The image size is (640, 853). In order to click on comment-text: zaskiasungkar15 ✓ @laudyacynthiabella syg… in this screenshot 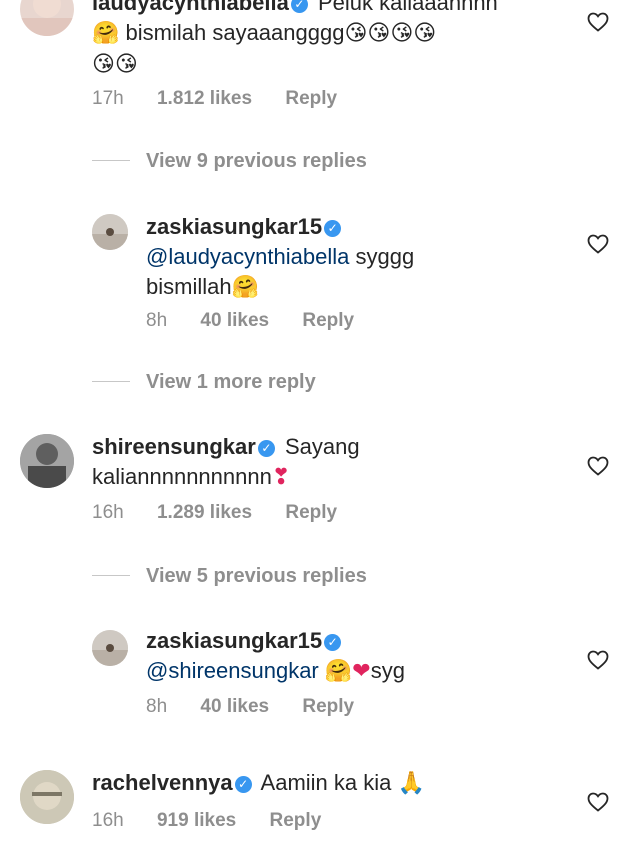, I will do `click(366, 257)`.